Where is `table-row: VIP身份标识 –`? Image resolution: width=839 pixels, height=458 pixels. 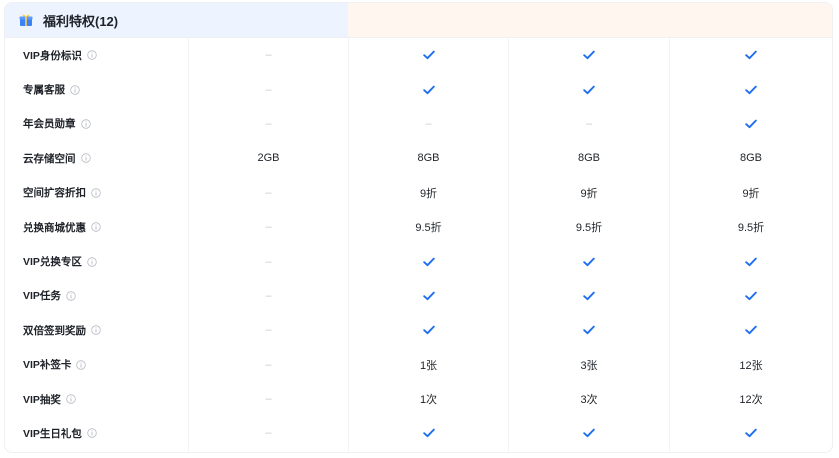
table-row: VIP身份标识 – is located at coordinates (418, 55).